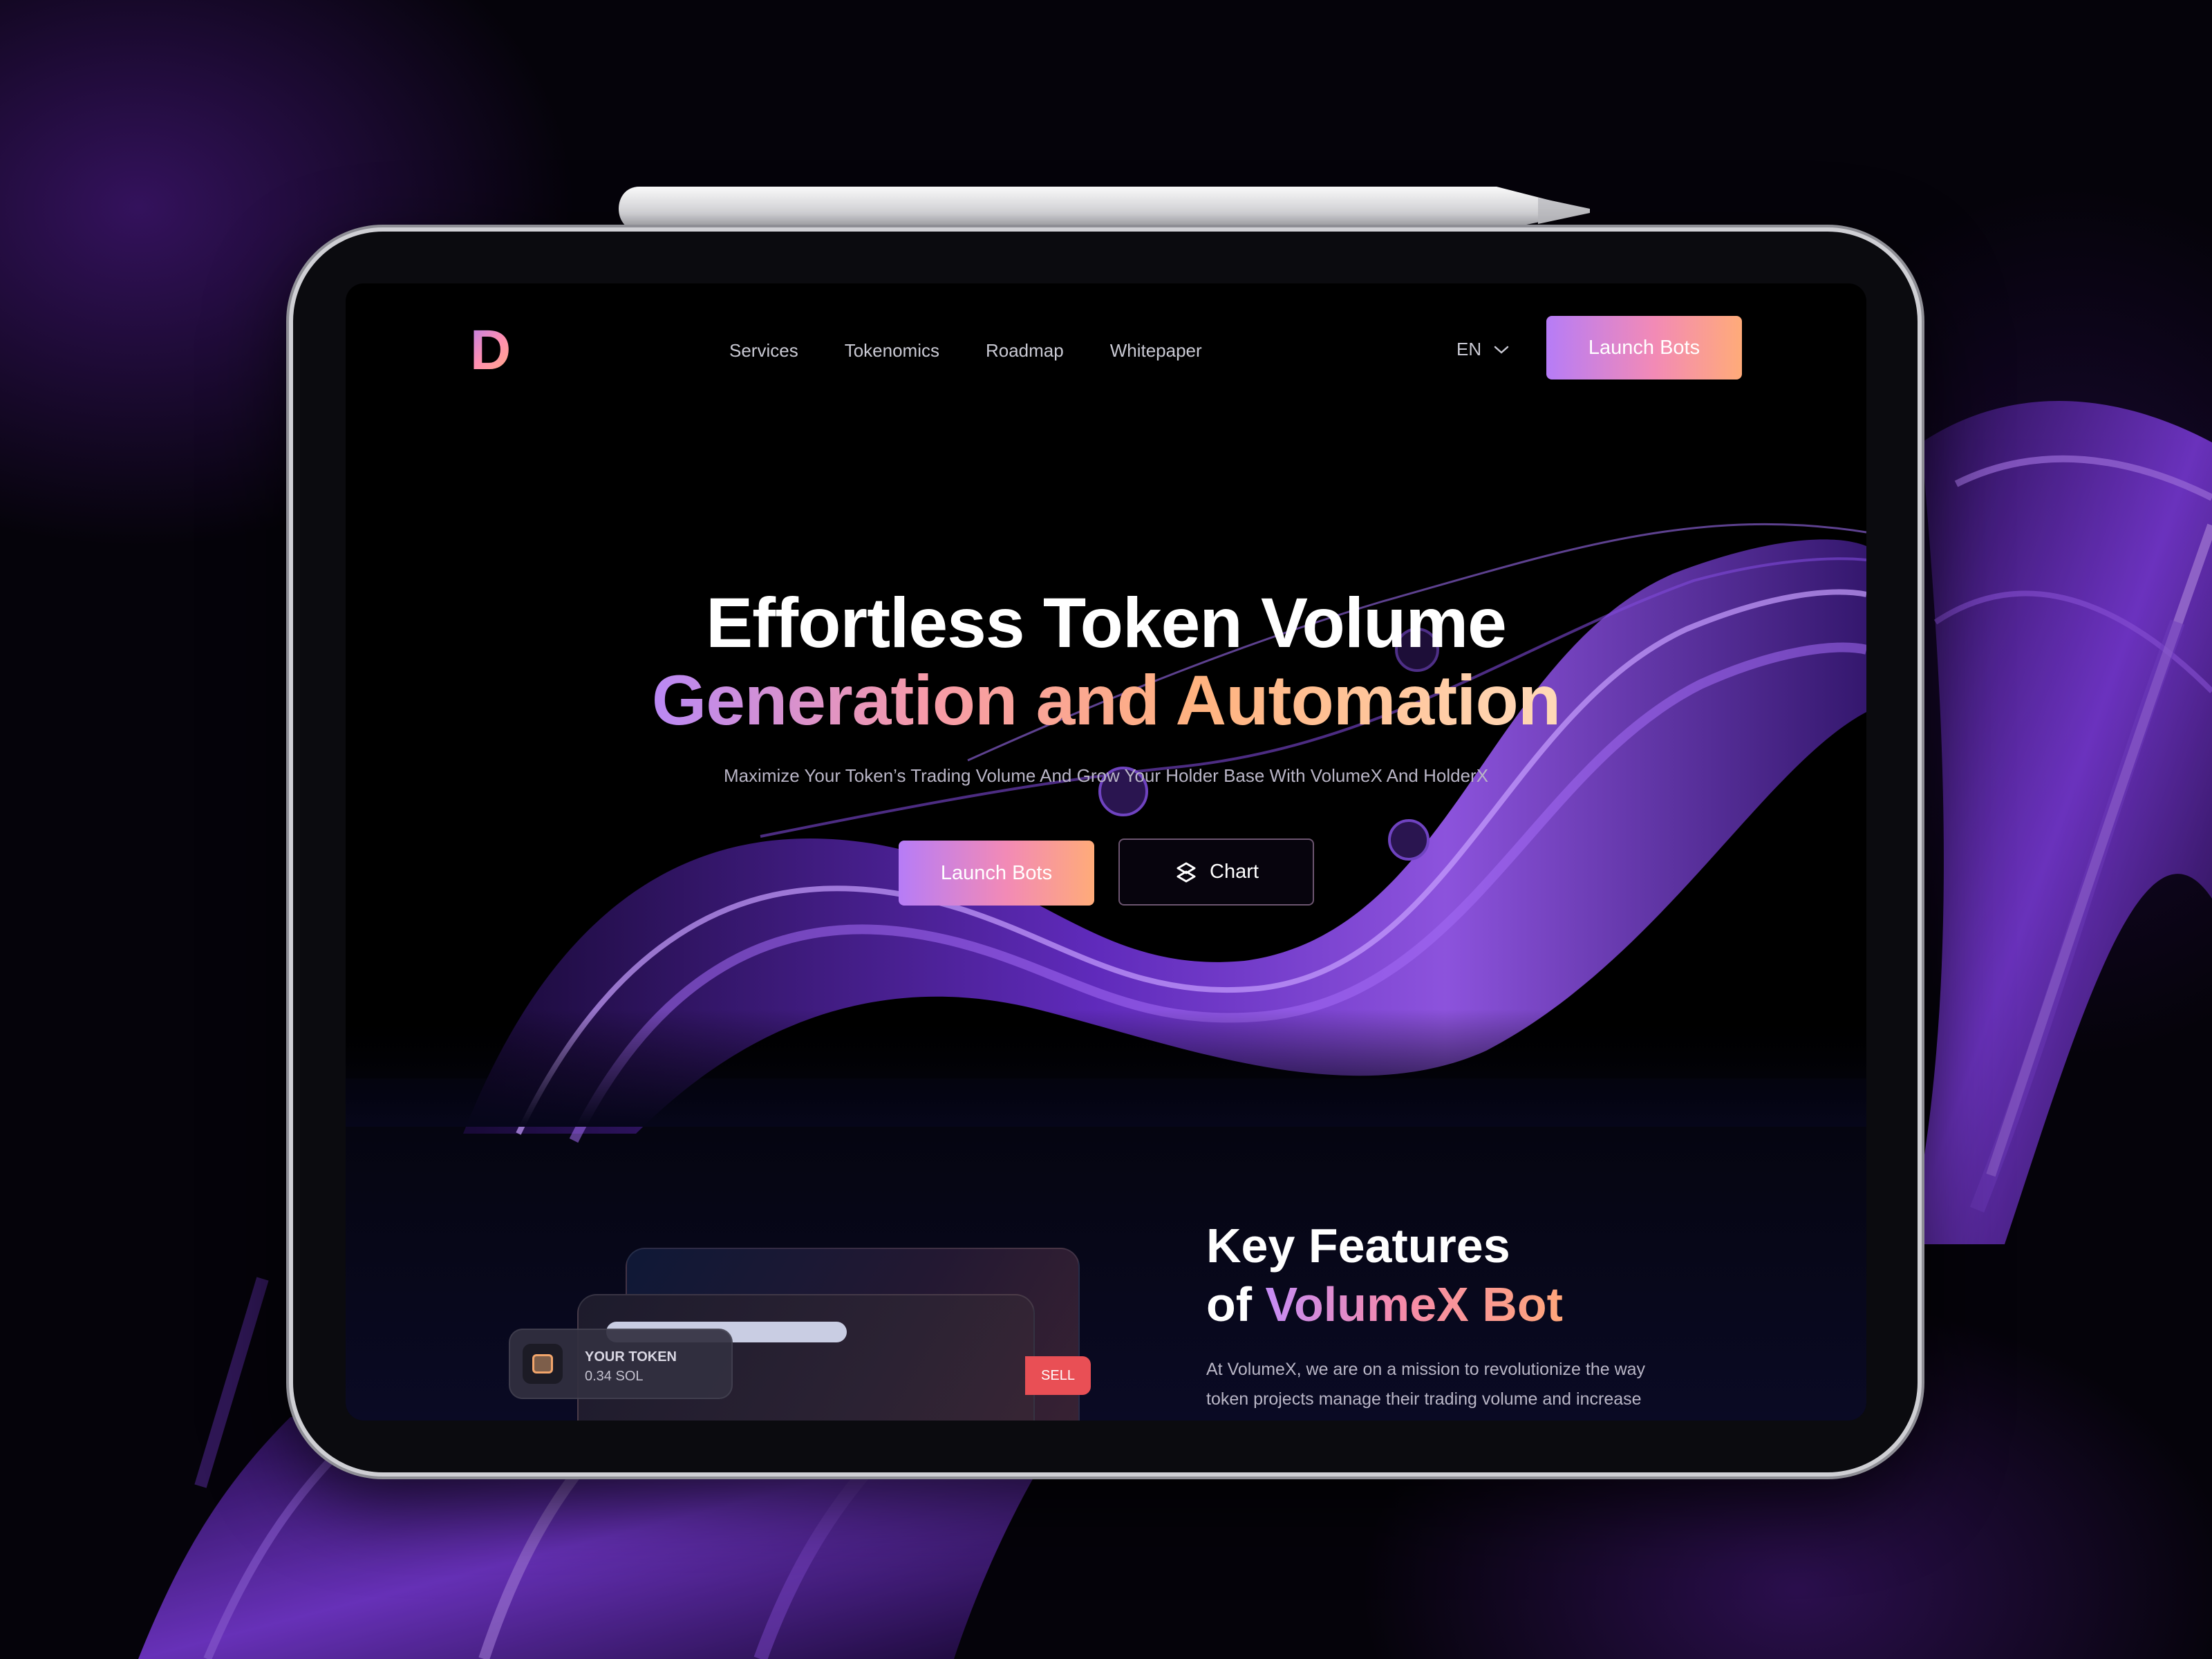 The height and width of the screenshot is (1659, 2212). What do you see at coordinates (1234, 872) in the screenshot?
I see `chart-button-label: Chart` at bounding box center [1234, 872].